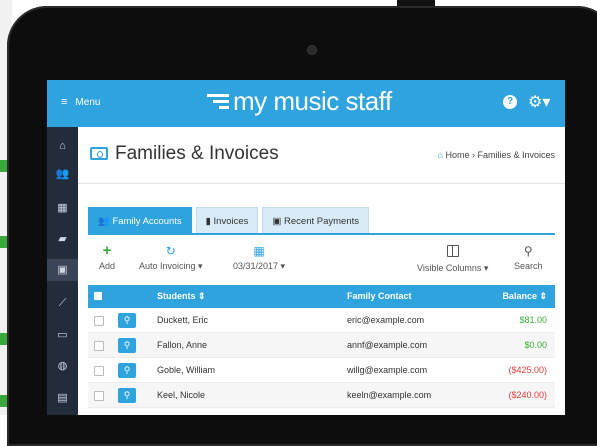  What do you see at coordinates (527, 395) in the screenshot?
I see `balance-value: ($240.00)` at bounding box center [527, 395].